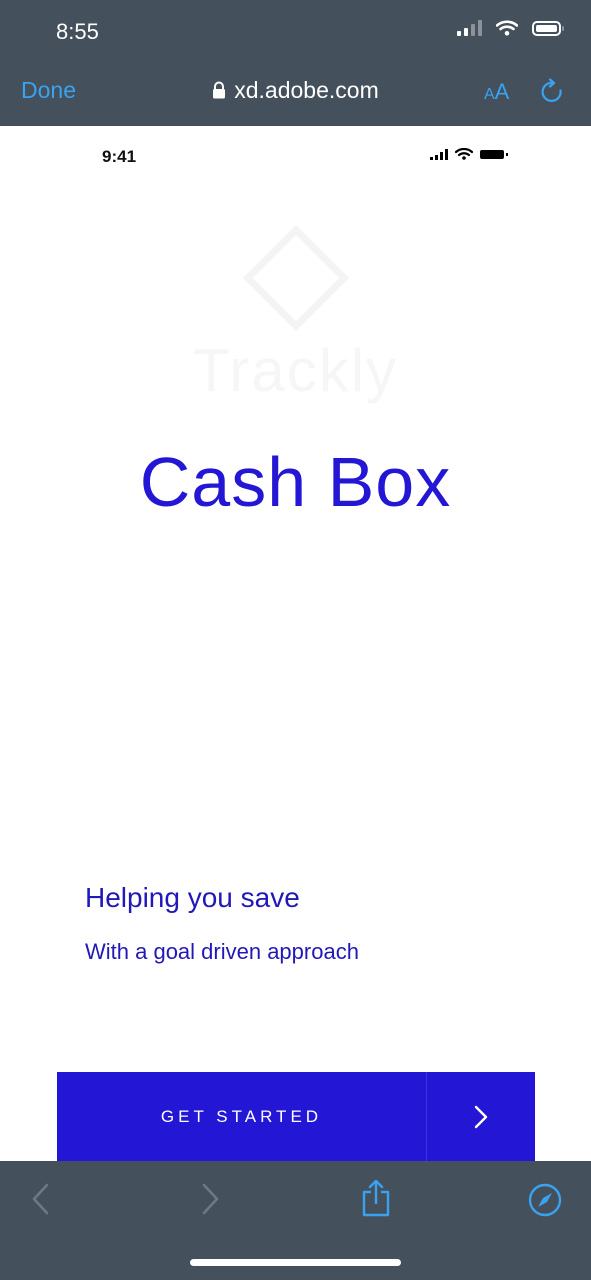  Describe the element at coordinates (376, 1200) in the screenshot. I see `share-icon` at that location.